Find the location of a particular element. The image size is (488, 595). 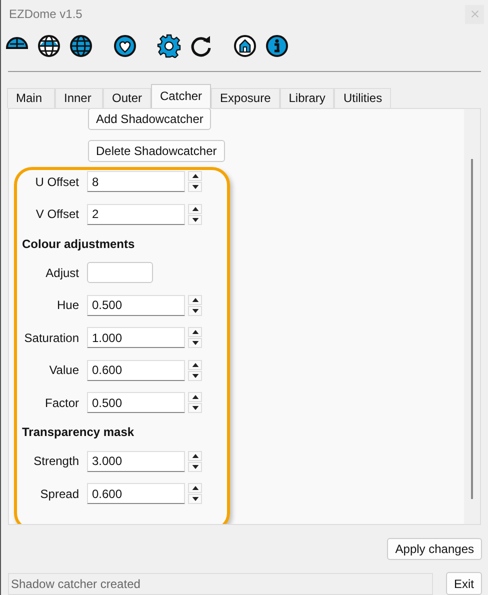

status-bar: Shadow catcher created is located at coordinates (220, 583).